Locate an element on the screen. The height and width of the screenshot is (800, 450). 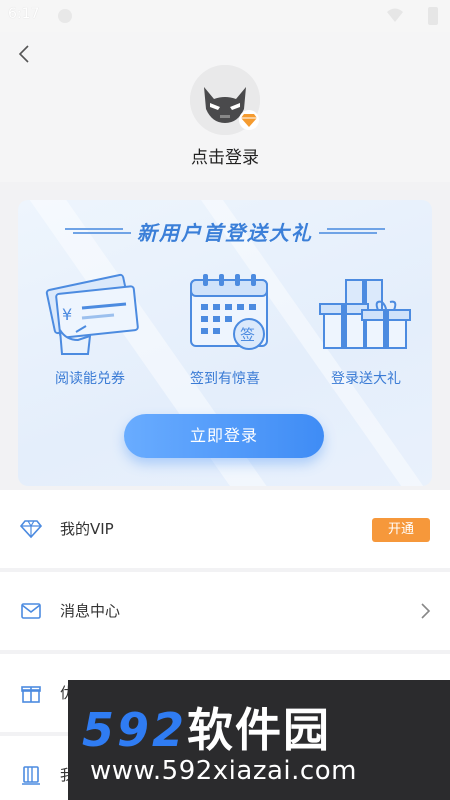
battery-icon is located at coordinates (433, 16).